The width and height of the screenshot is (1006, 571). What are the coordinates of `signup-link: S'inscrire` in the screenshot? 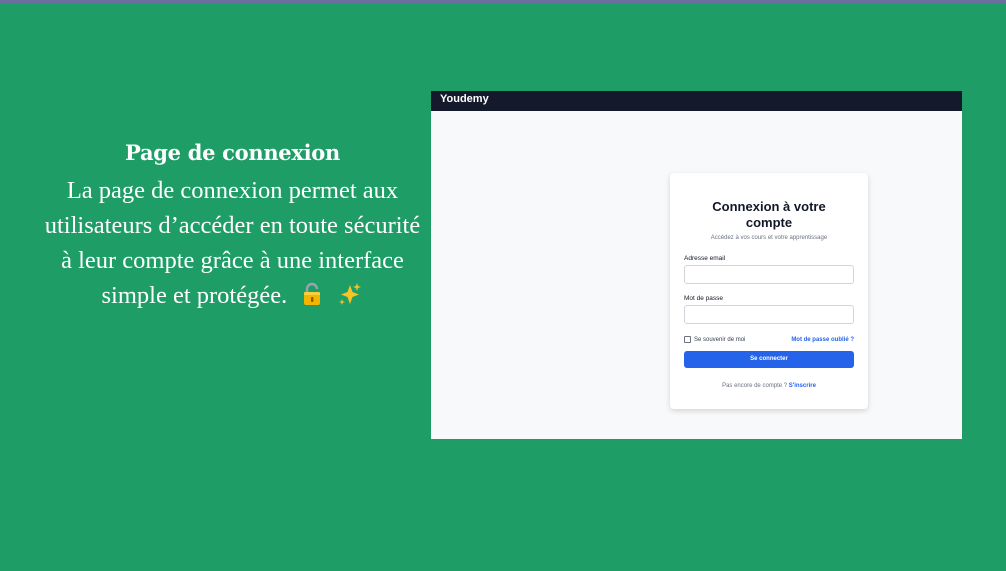 It's located at (802, 386).